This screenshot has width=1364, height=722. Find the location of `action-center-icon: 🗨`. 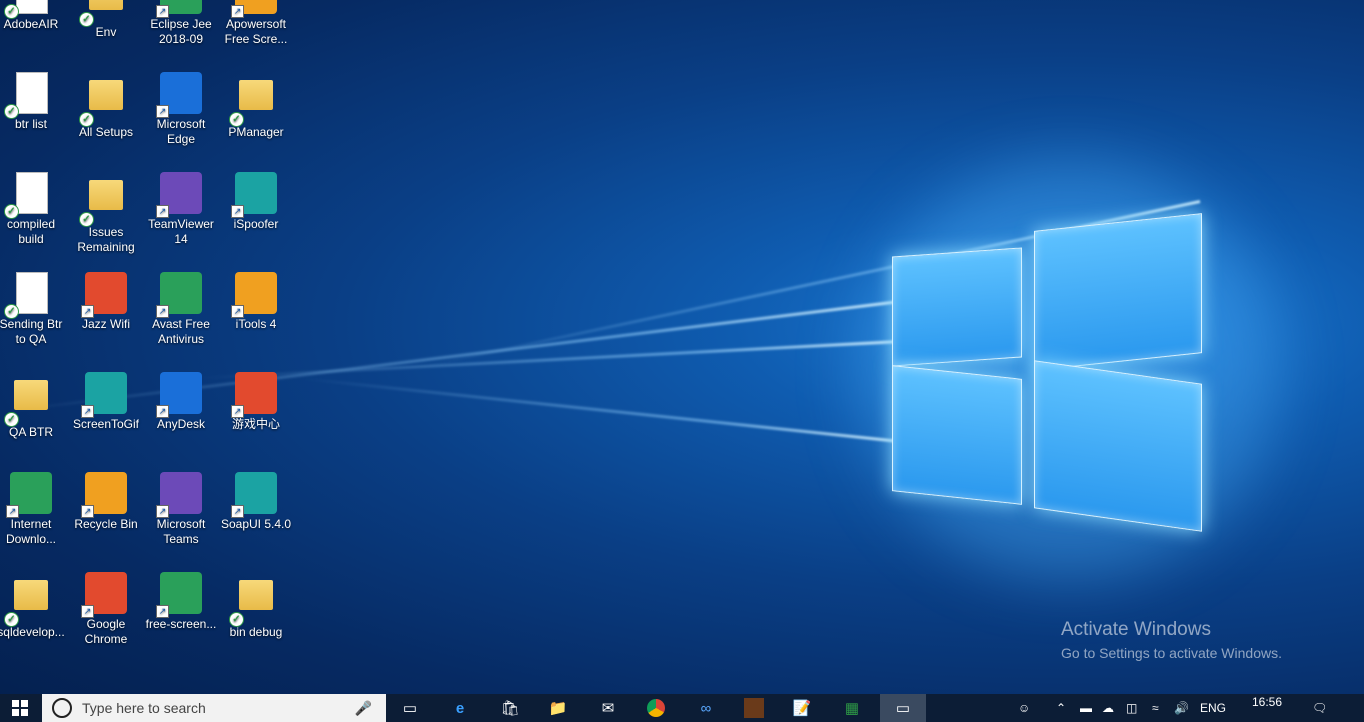

action-center-icon: 🗨 is located at coordinates (1319, 708).